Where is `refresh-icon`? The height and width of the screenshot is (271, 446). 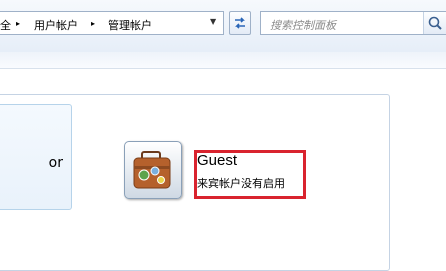
refresh-icon is located at coordinates (240, 23).